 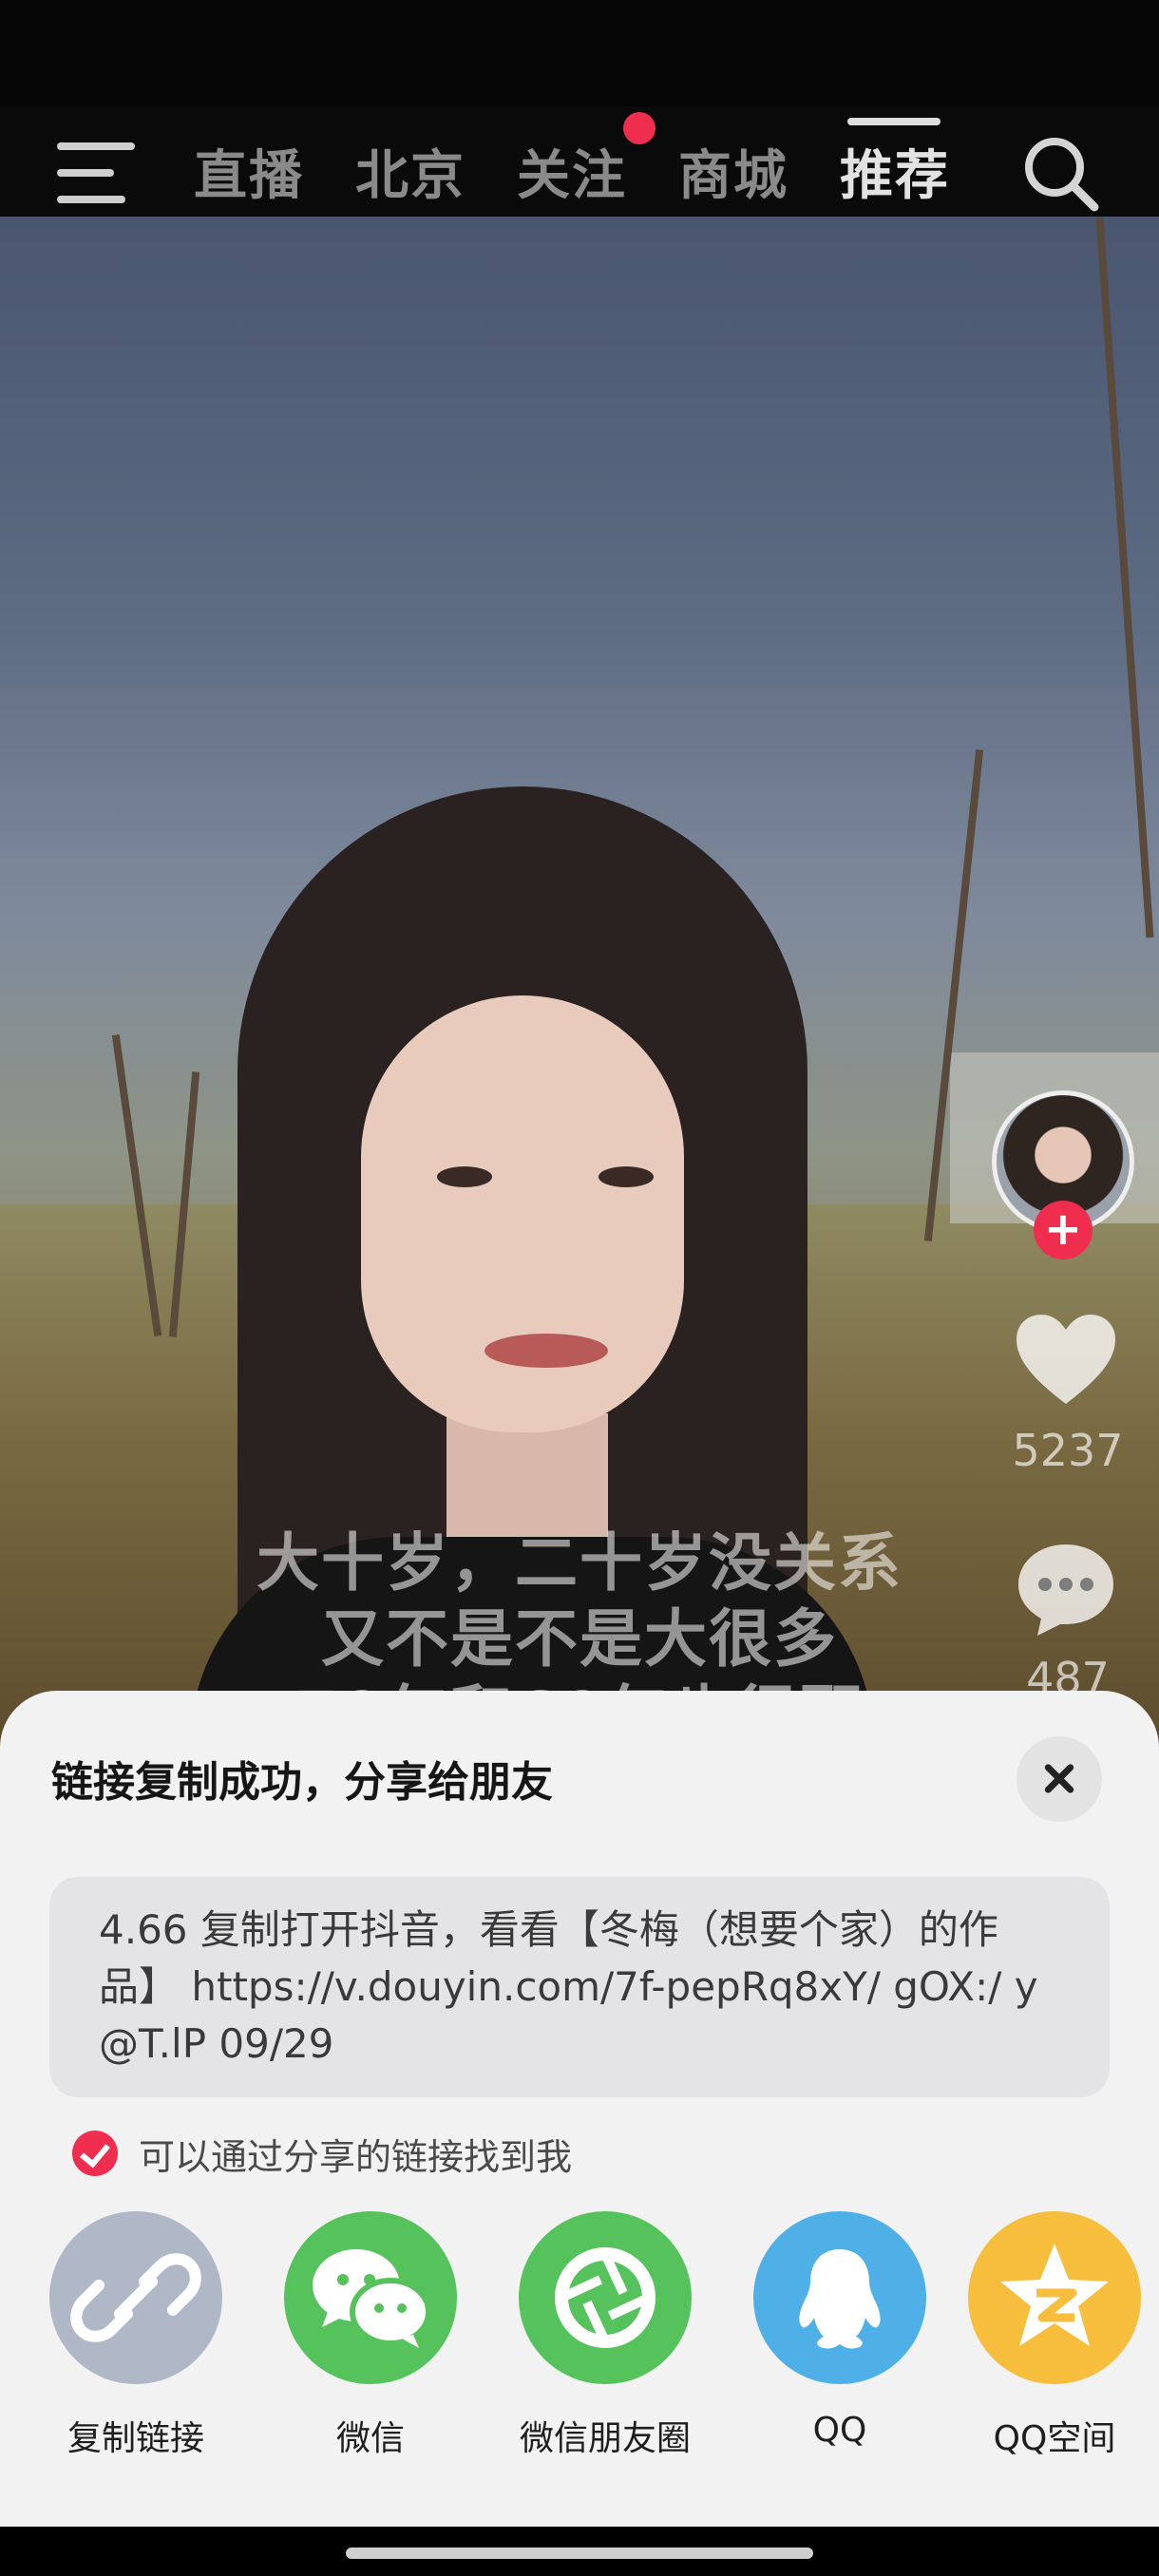 I want to click on follow-button: +, so click(x=1063, y=1230).